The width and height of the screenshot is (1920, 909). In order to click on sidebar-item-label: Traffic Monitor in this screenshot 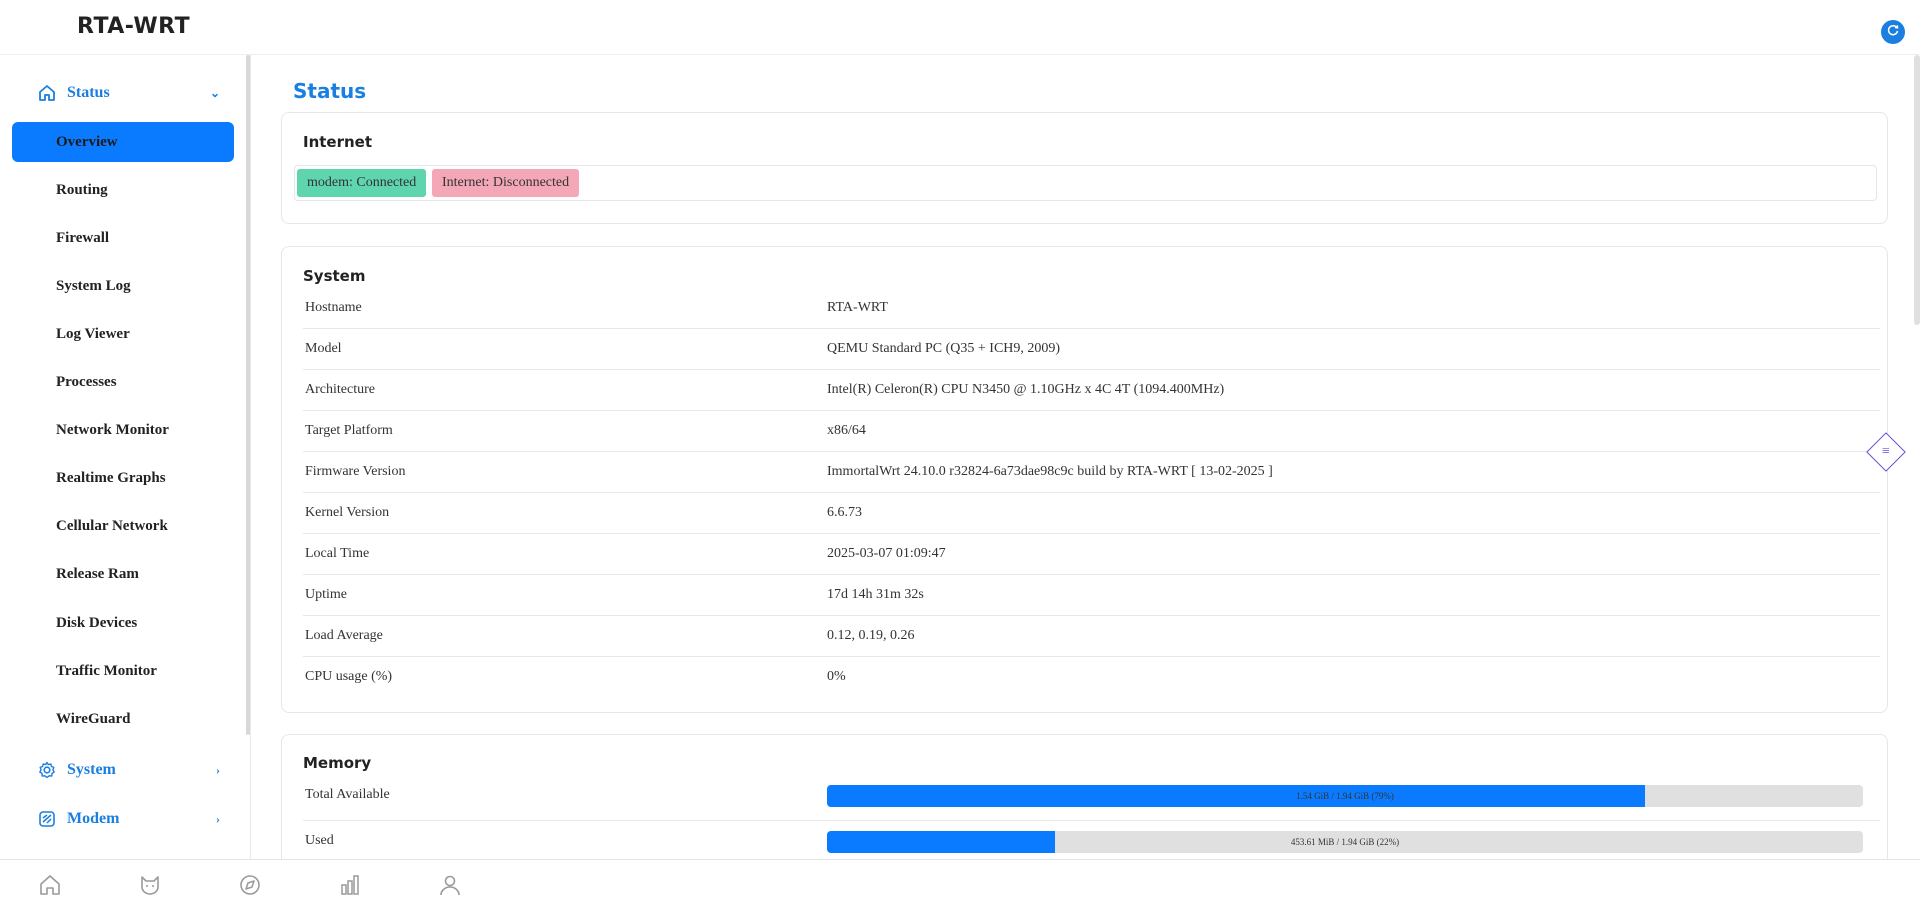, I will do `click(106, 670)`.